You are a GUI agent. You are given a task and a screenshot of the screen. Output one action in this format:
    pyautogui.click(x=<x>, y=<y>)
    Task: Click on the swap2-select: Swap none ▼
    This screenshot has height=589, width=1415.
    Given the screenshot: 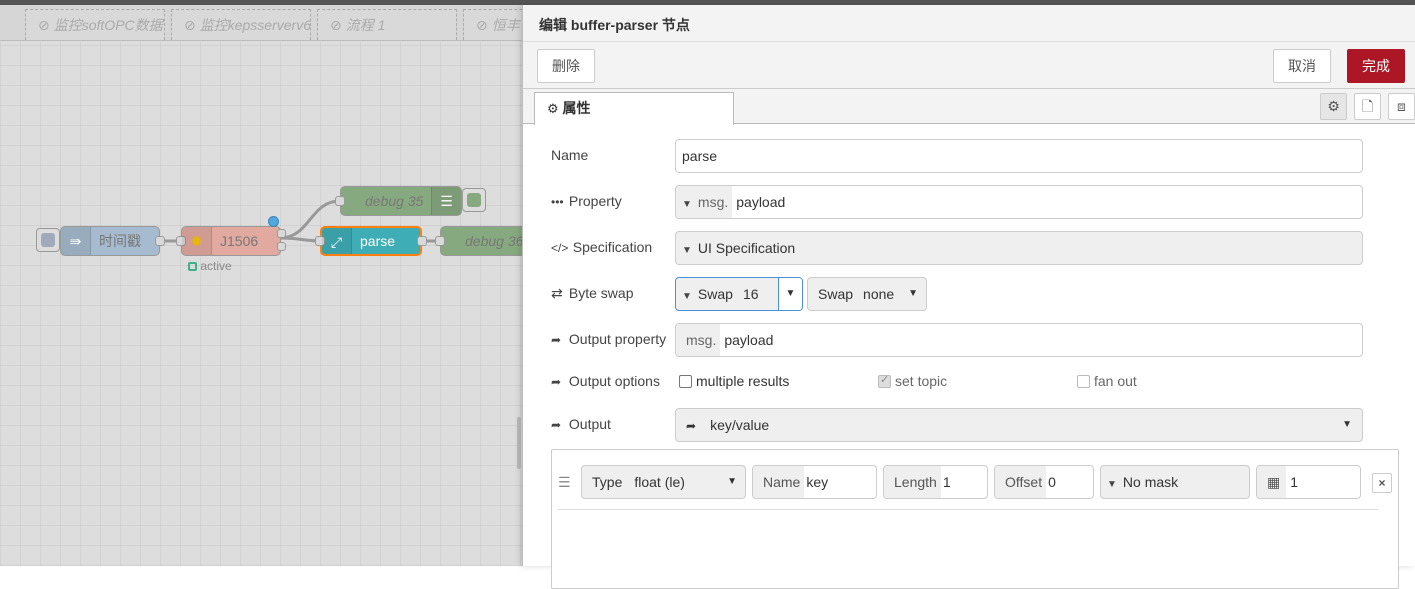 What is the action you would take?
    pyautogui.click(x=867, y=294)
    